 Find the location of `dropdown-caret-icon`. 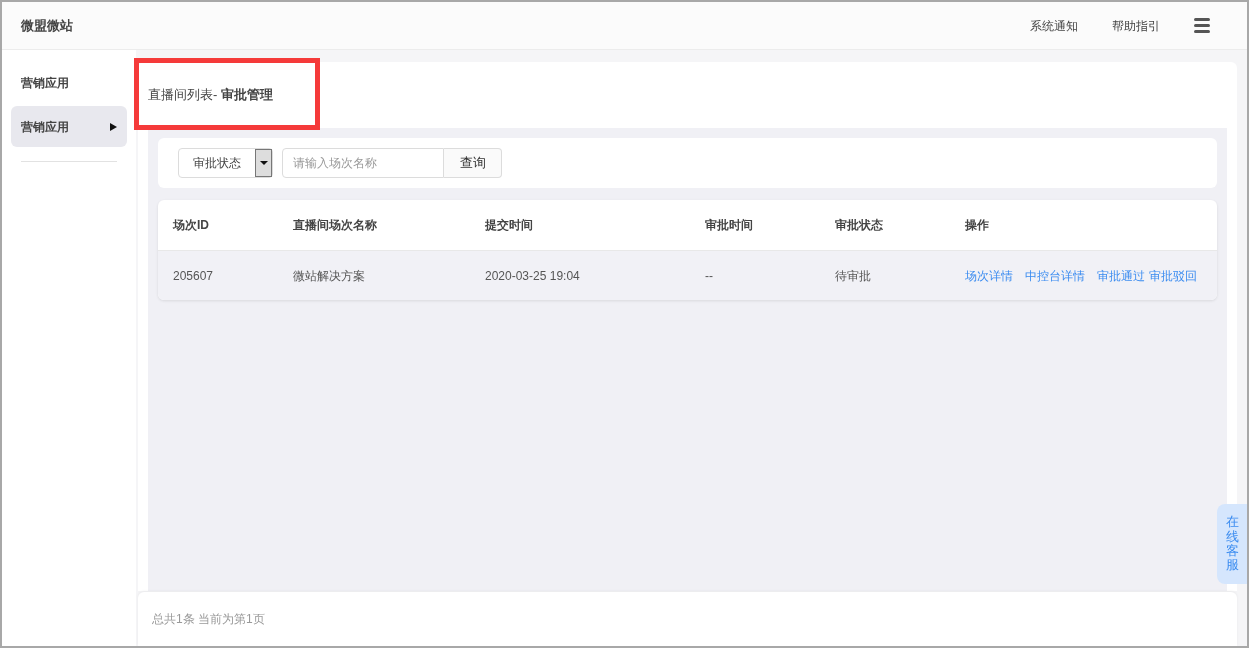

dropdown-caret-icon is located at coordinates (263, 163).